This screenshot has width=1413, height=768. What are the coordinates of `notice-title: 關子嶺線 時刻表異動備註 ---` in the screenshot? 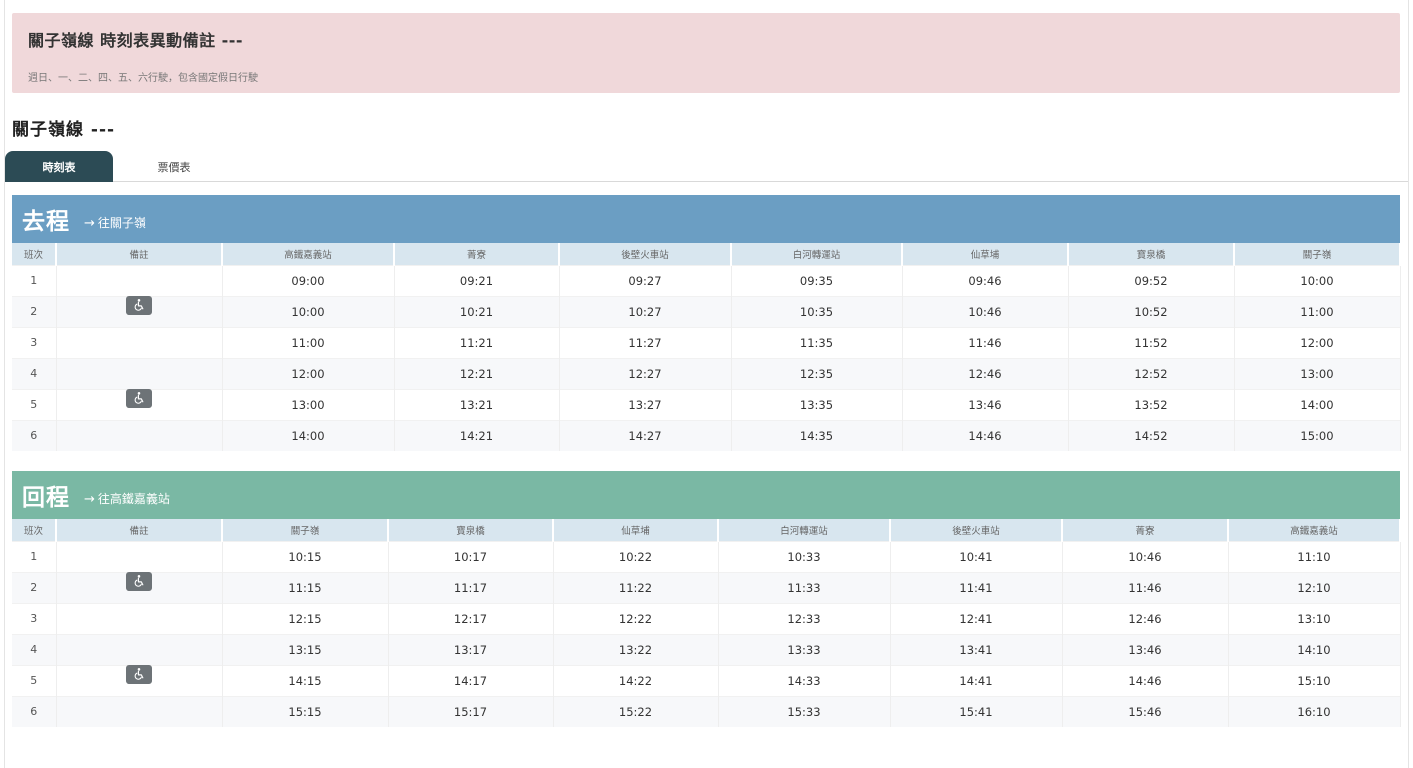 It's located at (136, 40).